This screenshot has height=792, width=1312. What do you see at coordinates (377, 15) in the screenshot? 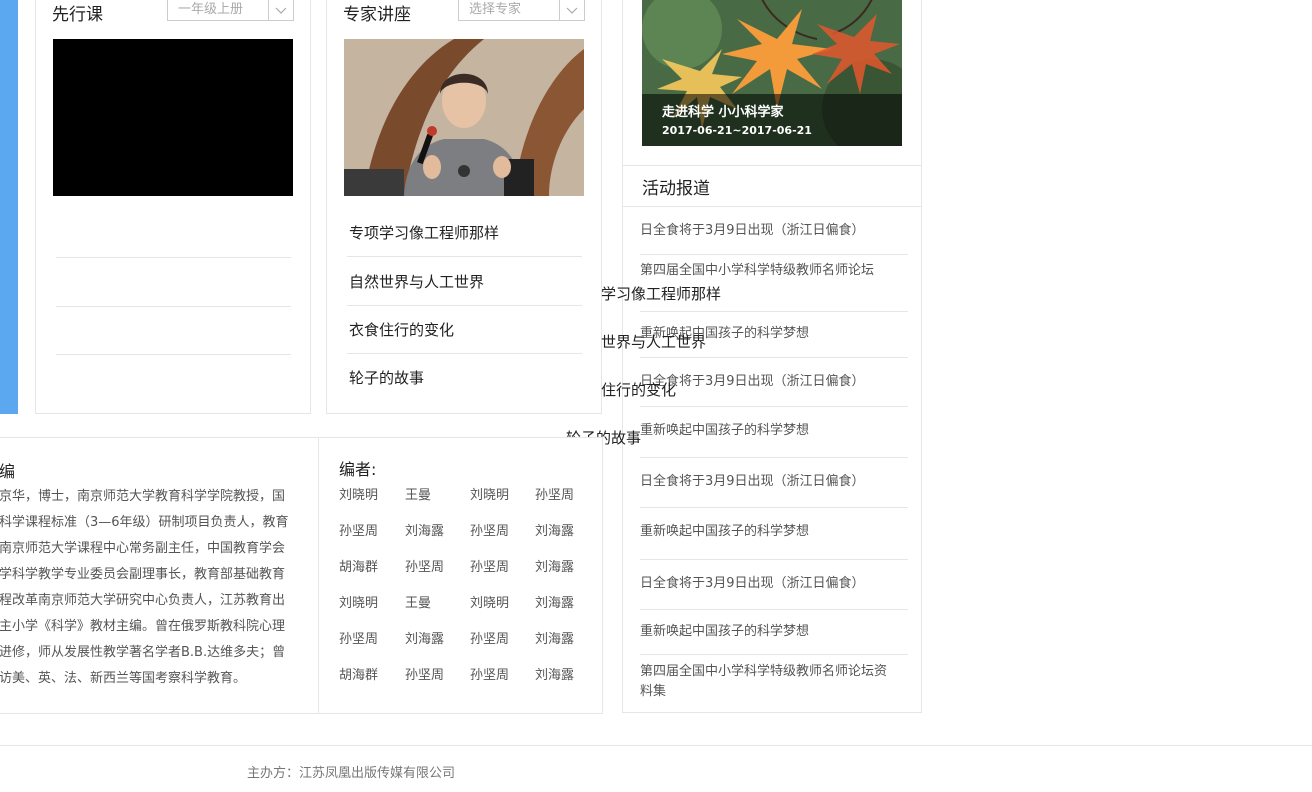
I see `expert-lecture-title: 专家讲座` at bounding box center [377, 15].